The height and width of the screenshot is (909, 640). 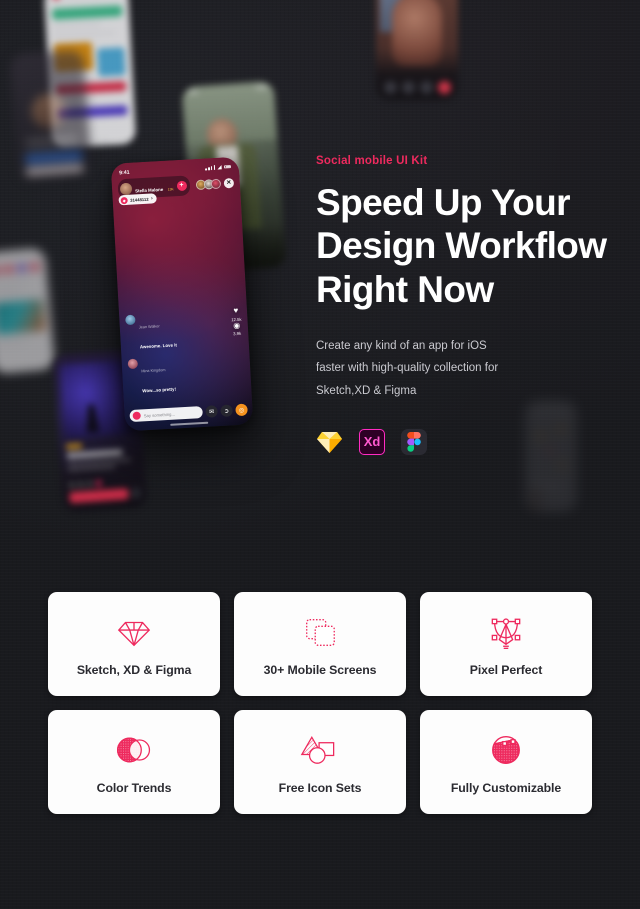 I want to click on live-stats: ♥ 12.5k ◉ 3.9k, so click(x=237, y=321).